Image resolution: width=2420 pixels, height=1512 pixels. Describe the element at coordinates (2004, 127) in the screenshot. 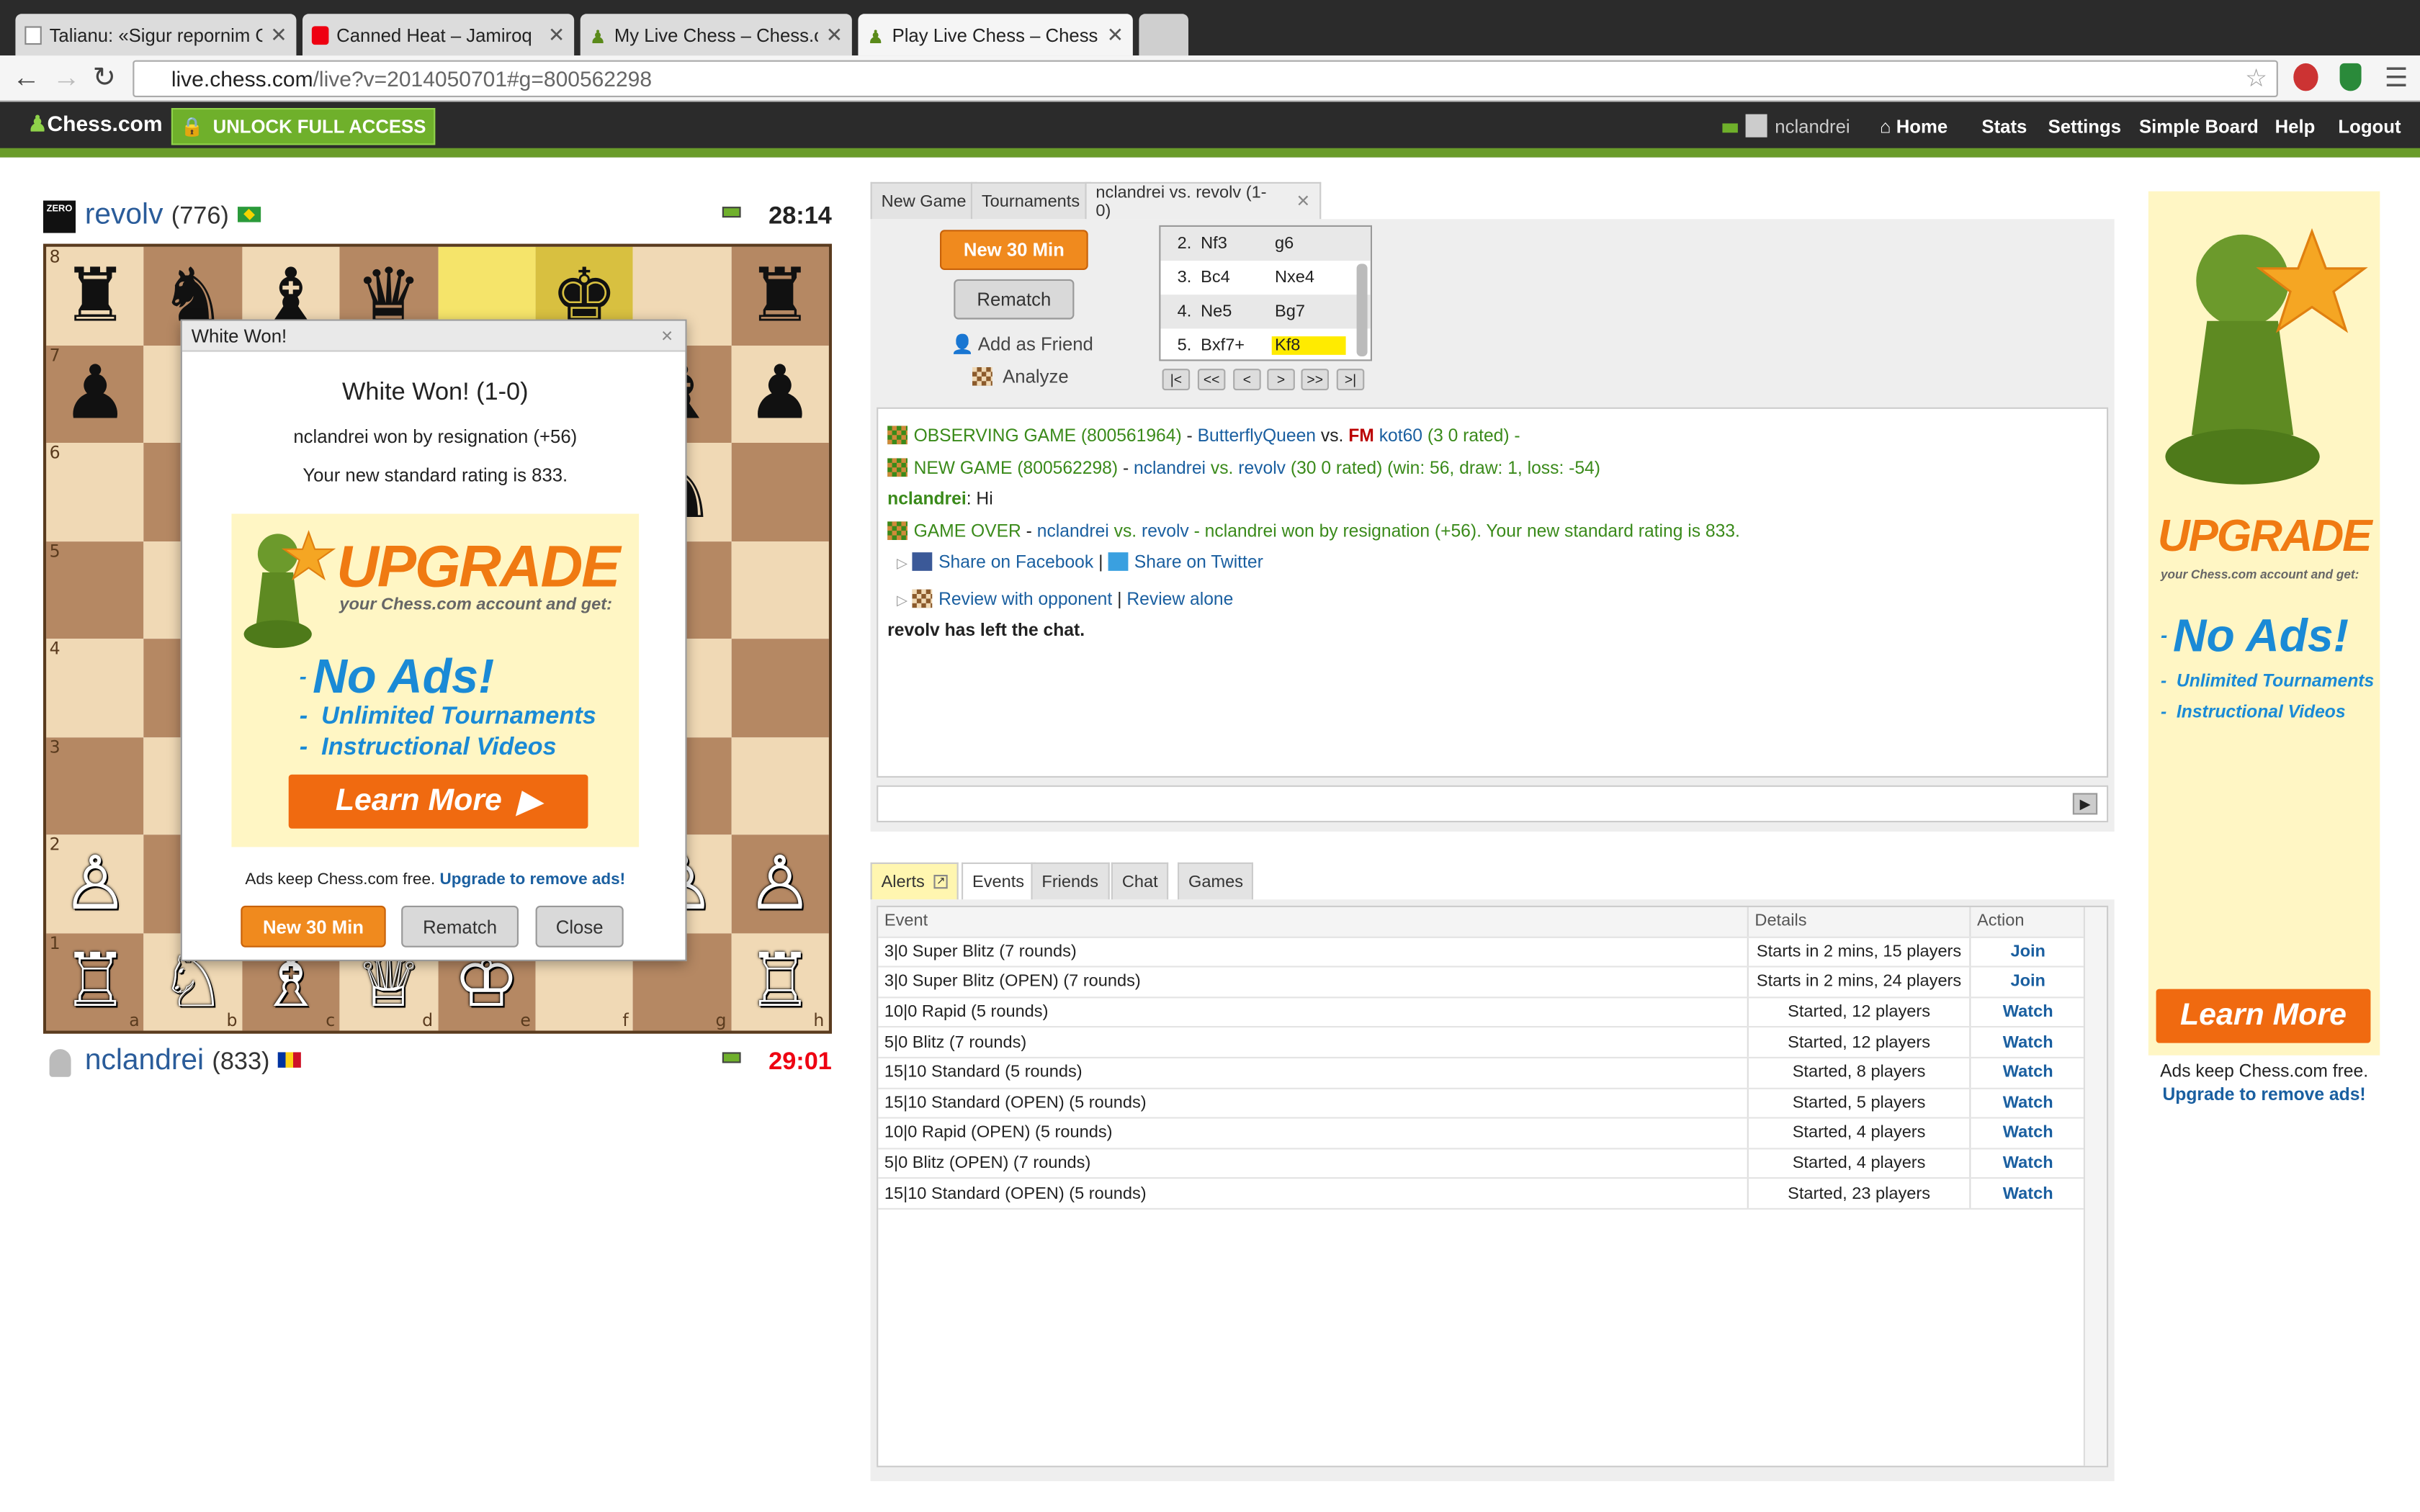

I see `stats-link: Stats` at that location.